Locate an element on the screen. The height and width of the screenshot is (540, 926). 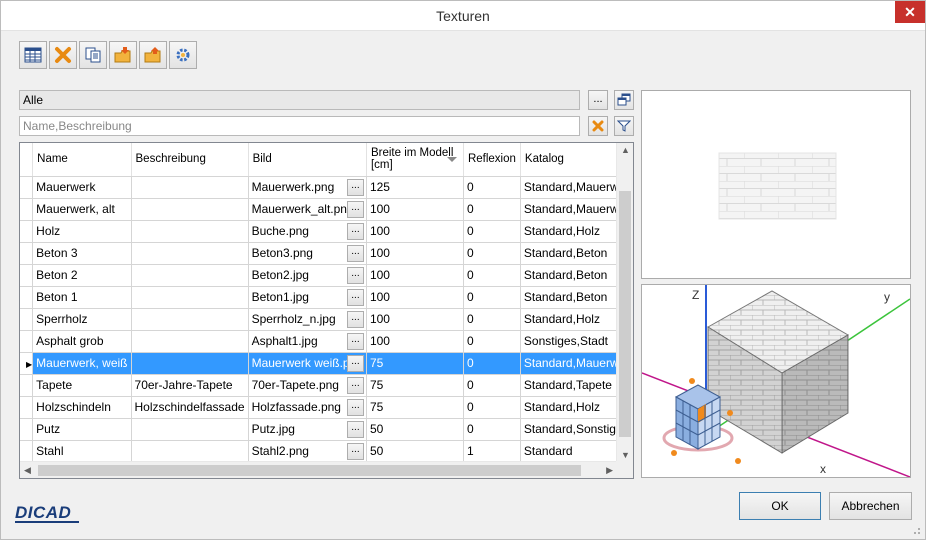
cell-breite: 50 is located at coordinates (415, 429).